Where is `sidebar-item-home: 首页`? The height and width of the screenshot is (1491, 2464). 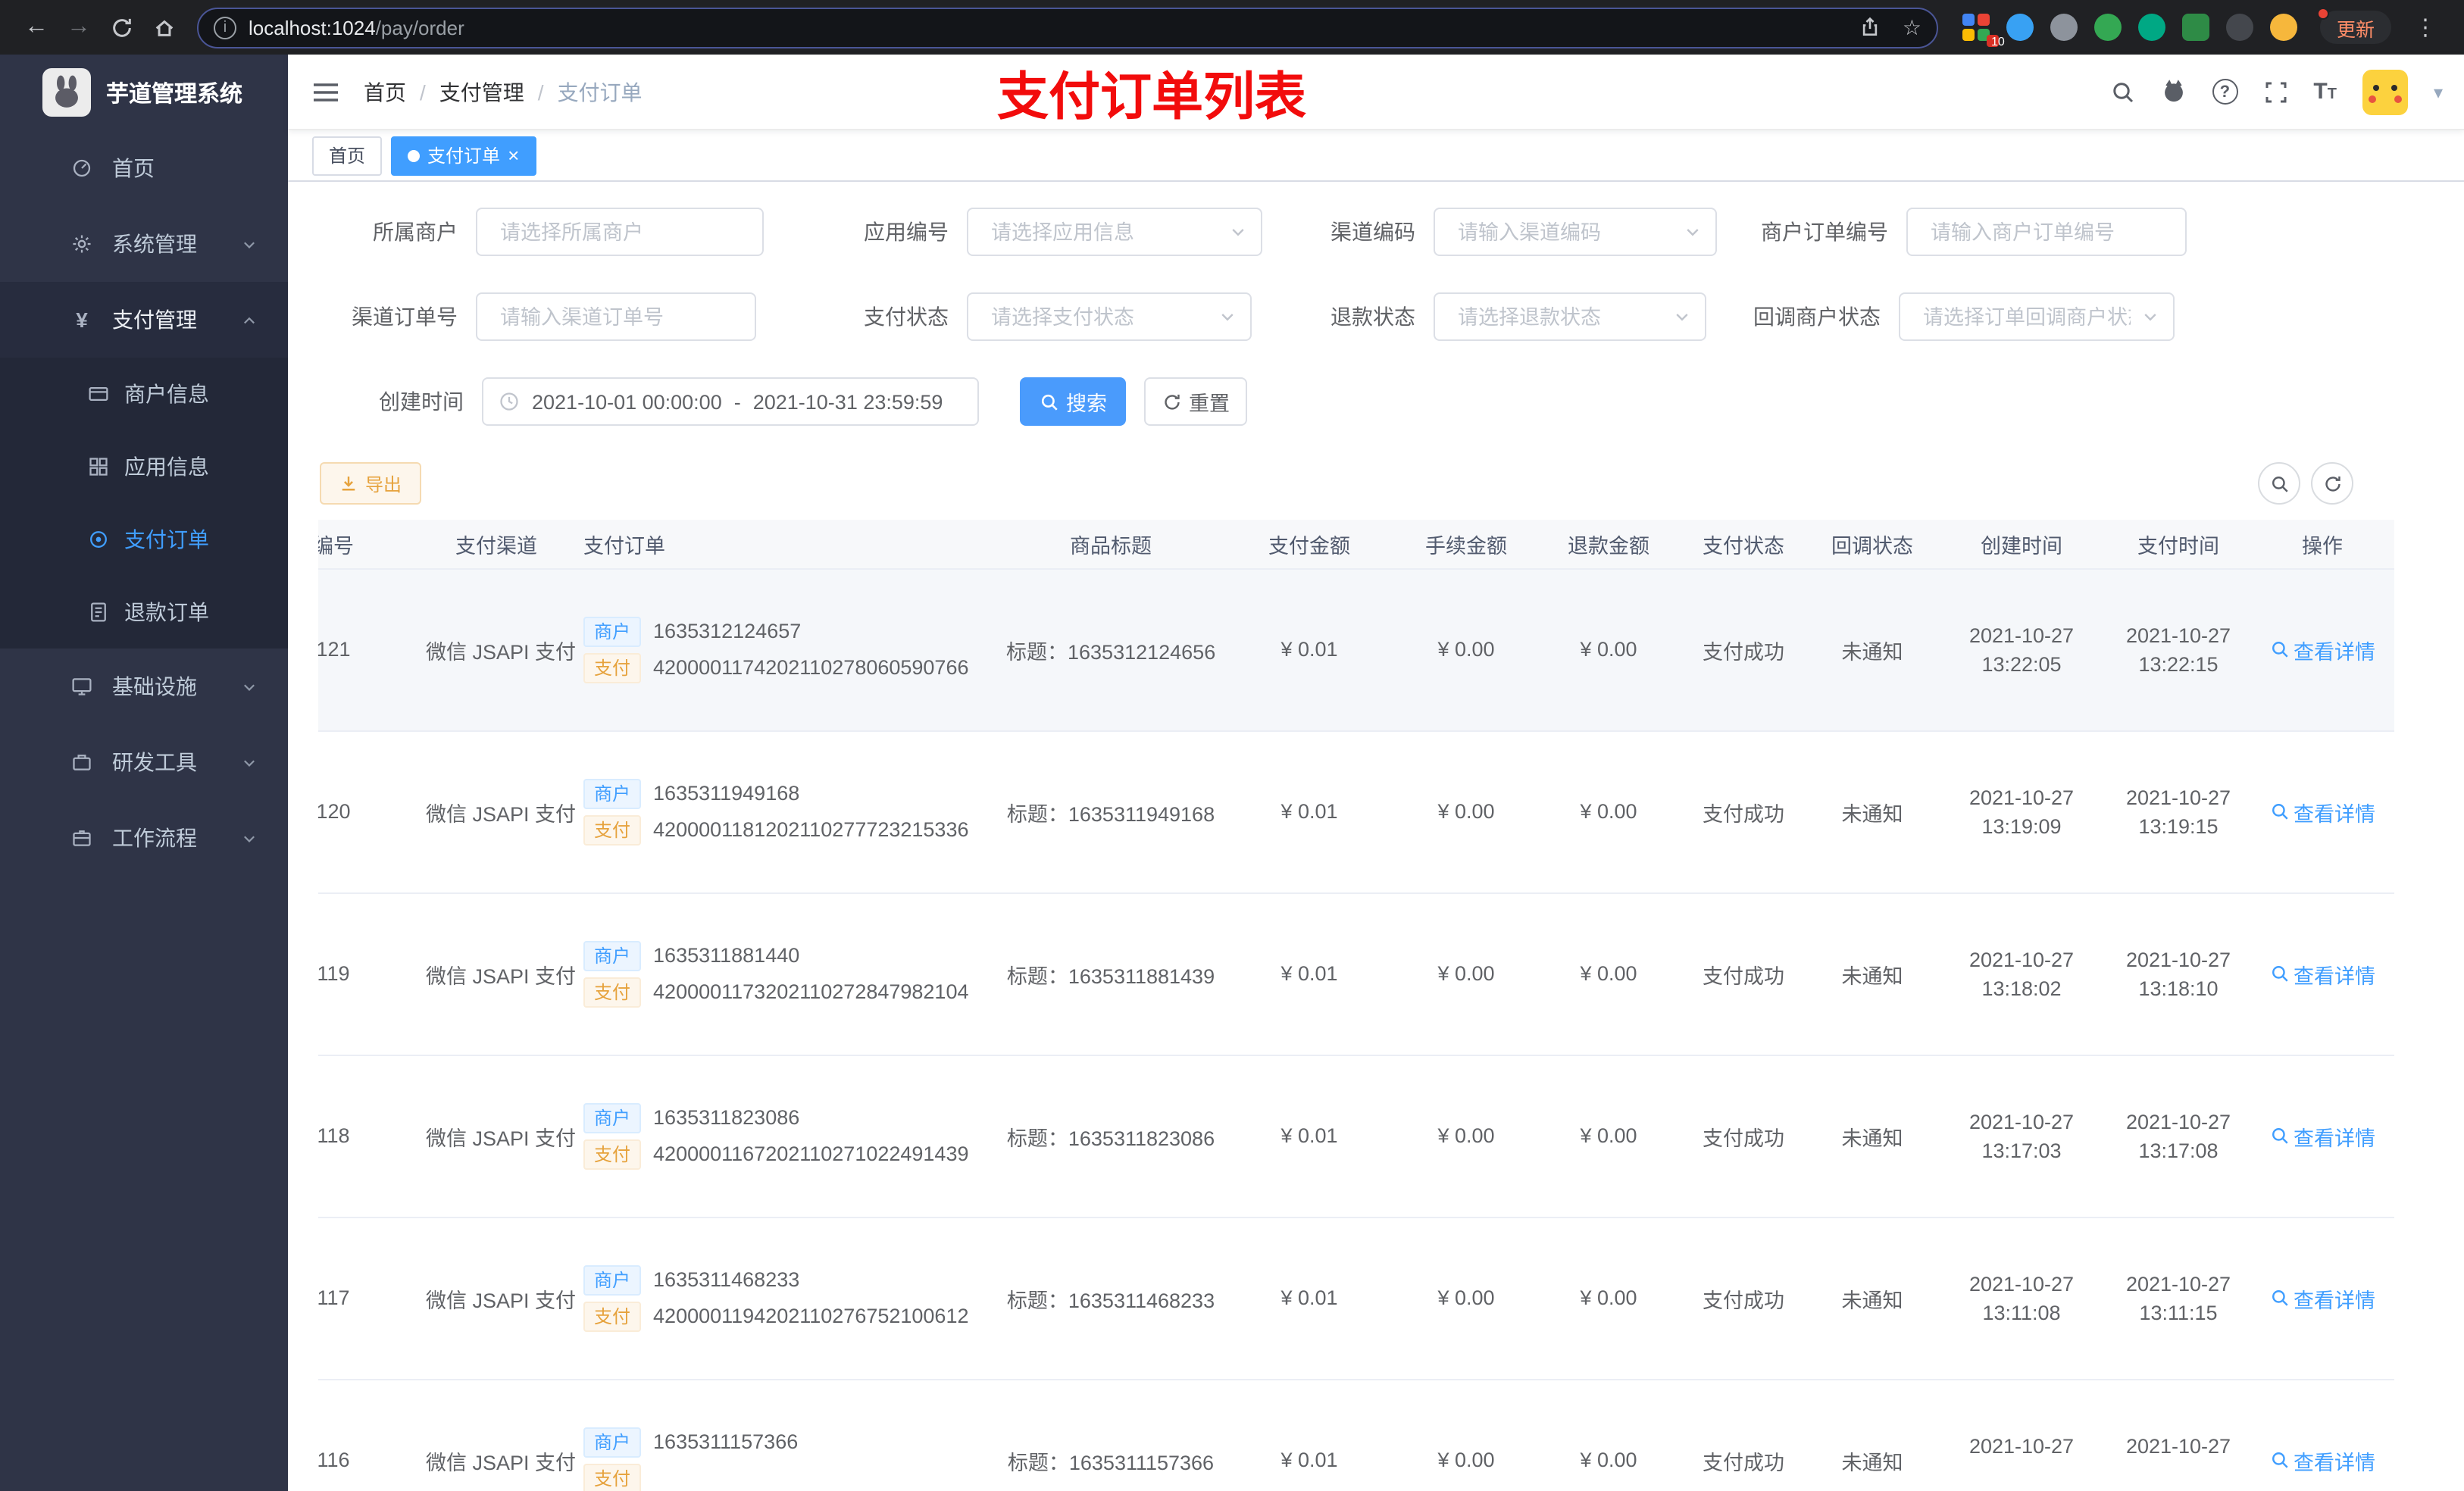 sidebar-item-home: 首页 is located at coordinates (144, 168).